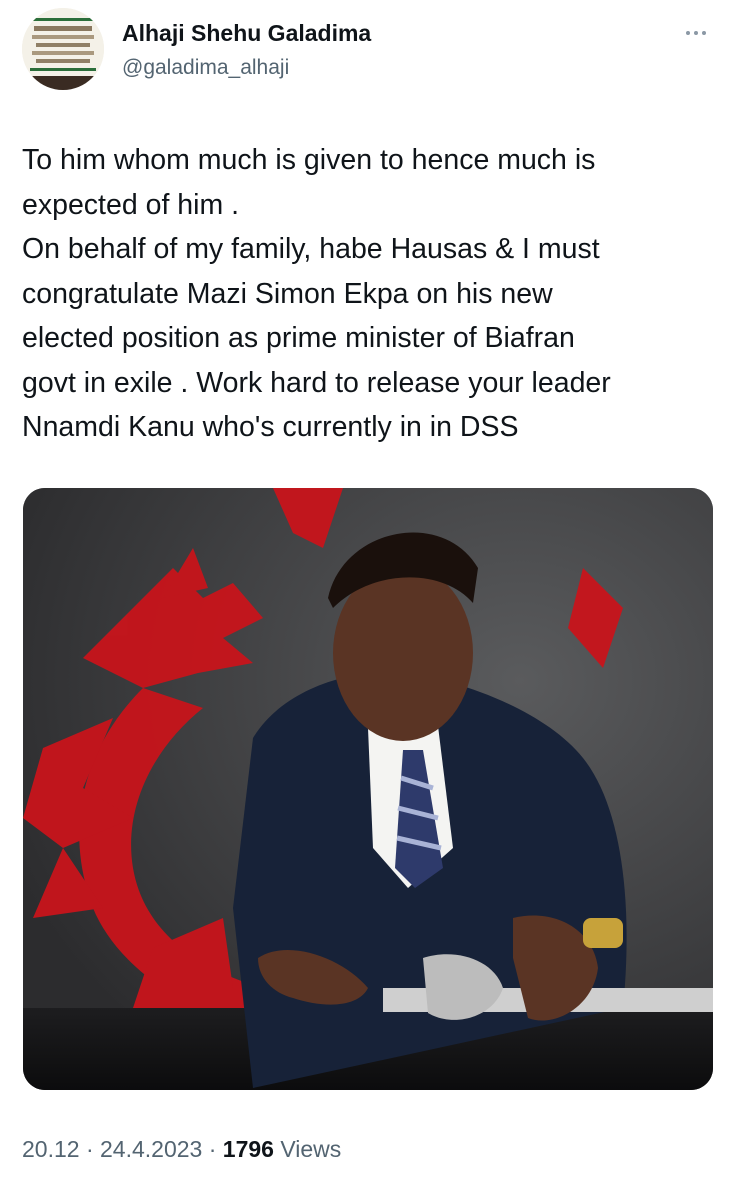  I want to click on views-label: Views, so click(311, 1149).